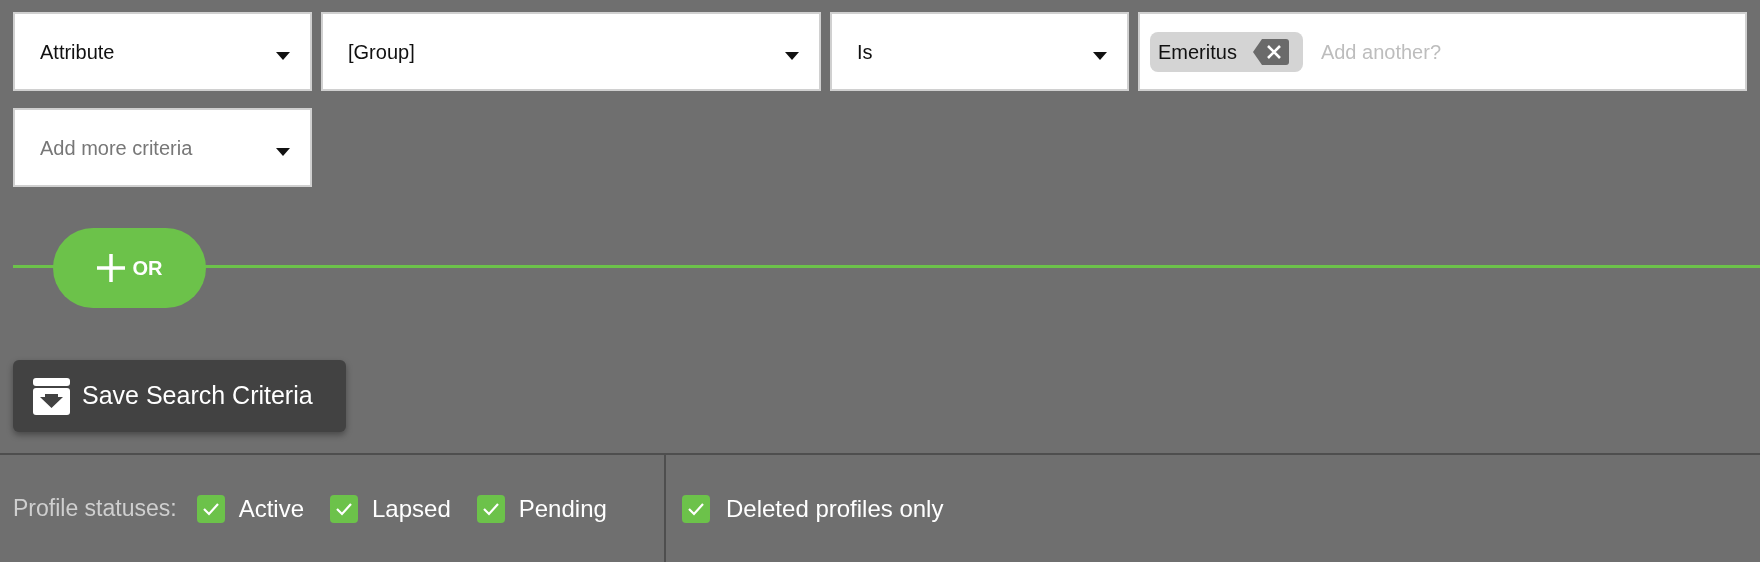 This screenshot has height=562, width=1760. What do you see at coordinates (51, 396) in the screenshot?
I see `archive-download-icon` at bounding box center [51, 396].